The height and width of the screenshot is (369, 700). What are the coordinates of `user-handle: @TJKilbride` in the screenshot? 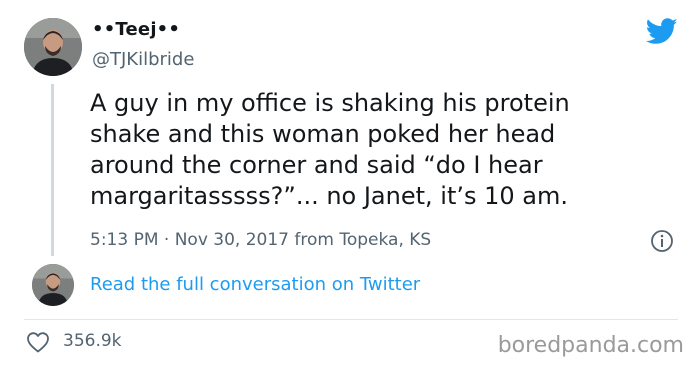 It's located at (143, 59).